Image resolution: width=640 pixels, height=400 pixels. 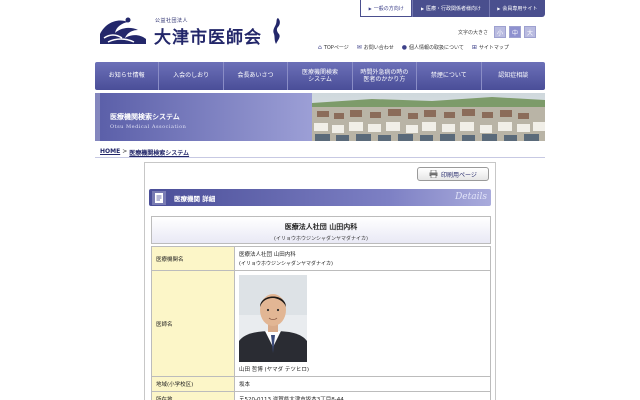 I want to click on facility-name-cell: 医療法人社団 山田内科 (イリョウホウジンシャダンヤマダナイカ), so click(x=362, y=258).